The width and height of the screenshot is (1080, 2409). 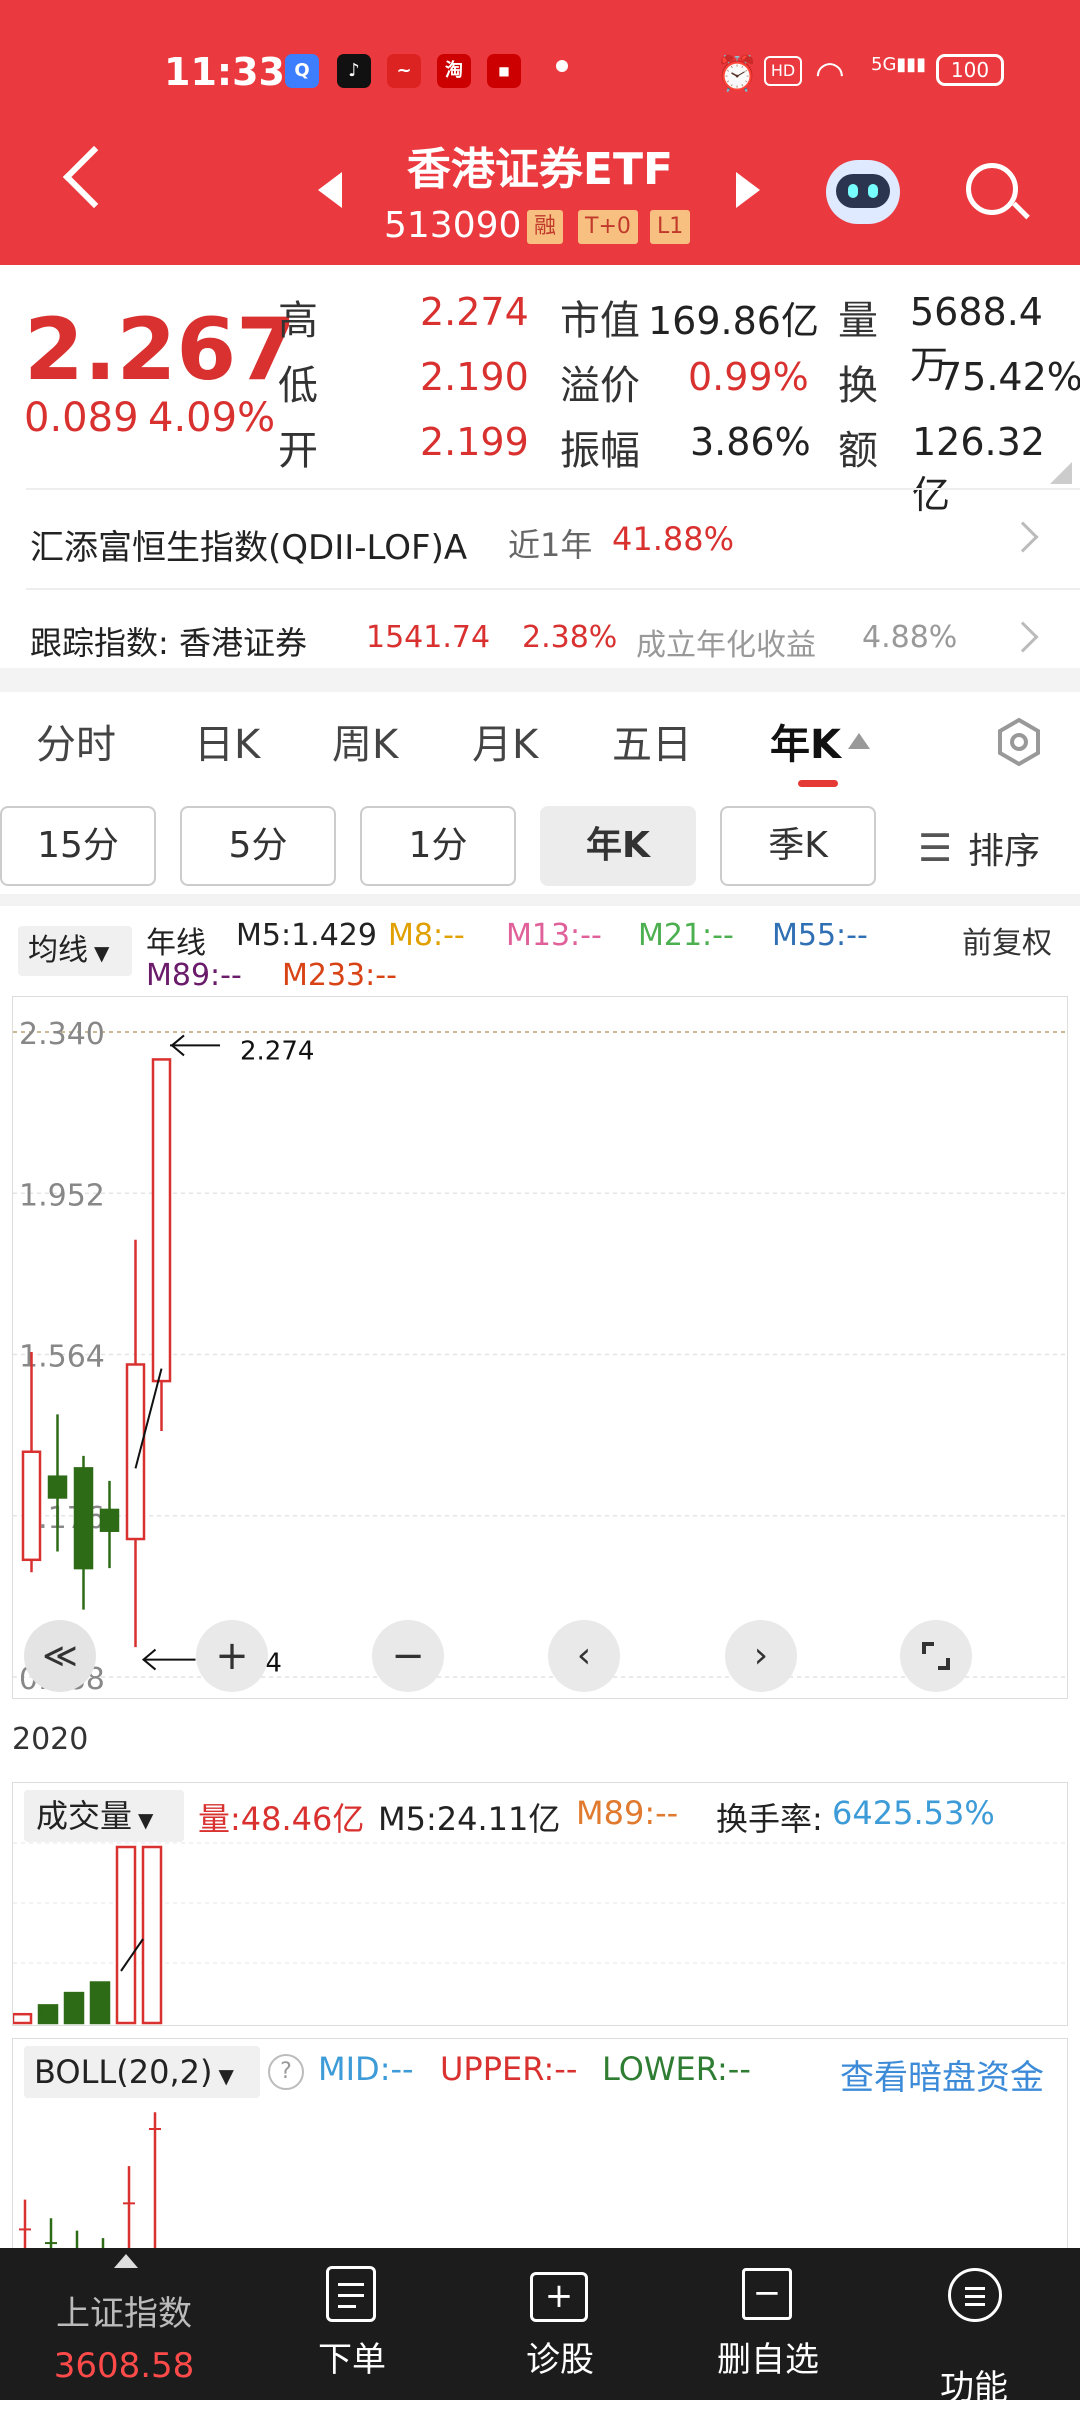 What do you see at coordinates (936, 1656) in the screenshot?
I see `fullscreen-button` at bounding box center [936, 1656].